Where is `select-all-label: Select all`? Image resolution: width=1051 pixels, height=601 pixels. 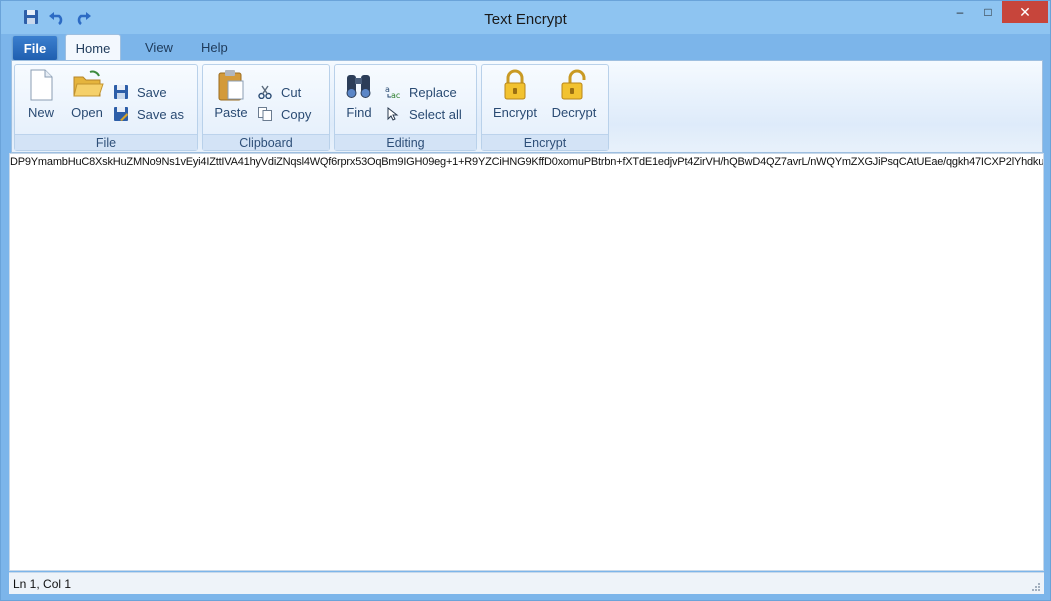
select-all-label: Select all is located at coordinates (435, 114).